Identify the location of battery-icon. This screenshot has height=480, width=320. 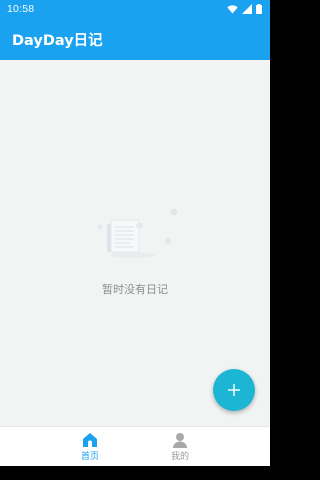
(259, 9).